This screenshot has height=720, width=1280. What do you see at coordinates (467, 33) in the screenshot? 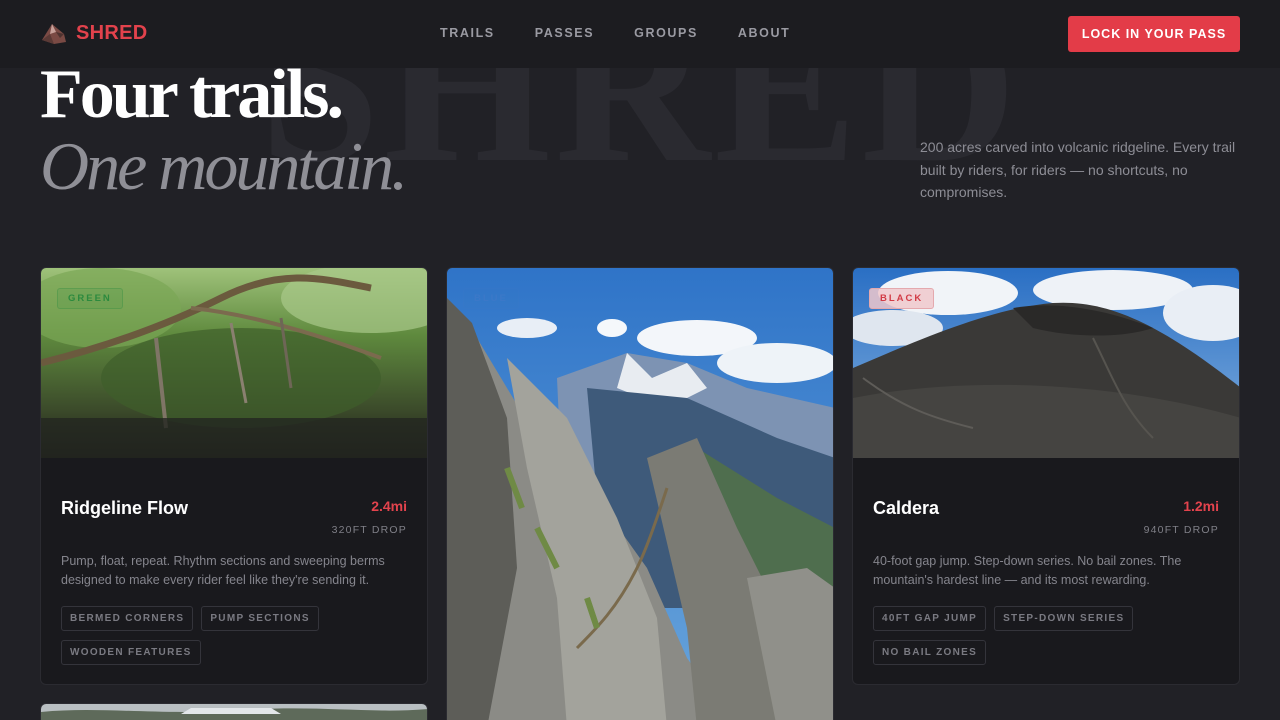
I see `nav-link-trails: TRAILS` at bounding box center [467, 33].